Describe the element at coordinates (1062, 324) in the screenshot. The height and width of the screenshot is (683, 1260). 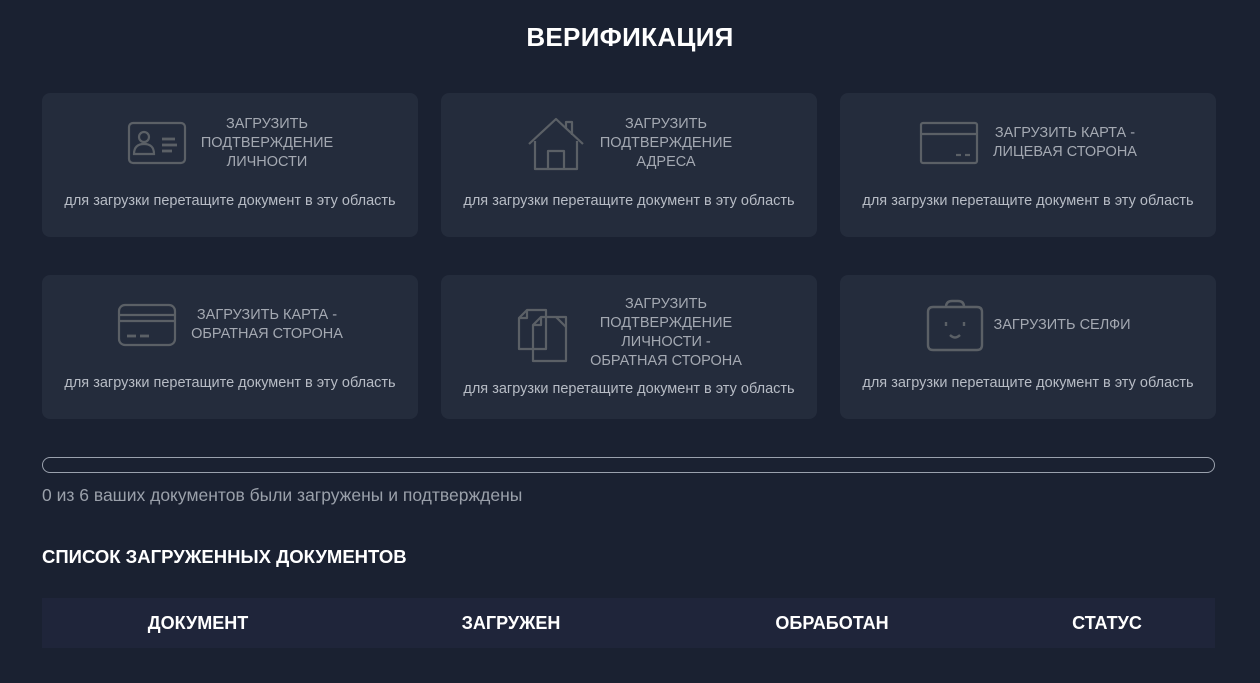
I see `card-title: ЗАГРУЗИТЬ СЕЛФИ` at that location.